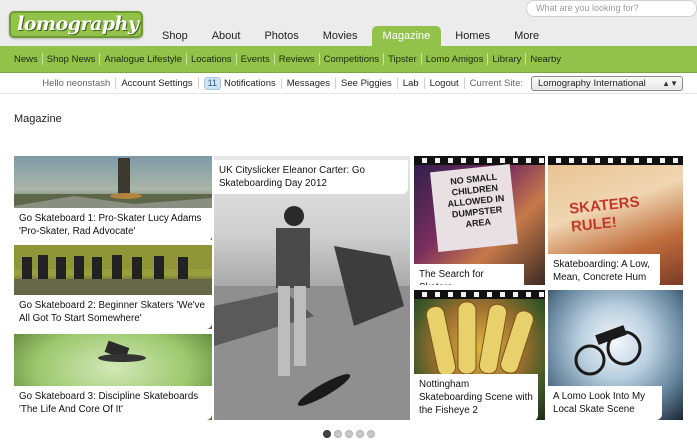  Describe the element at coordinates (455, 59) in the screenshot. I see `subnav-item-lomo-amigos: Lomo Amigos` at that location.